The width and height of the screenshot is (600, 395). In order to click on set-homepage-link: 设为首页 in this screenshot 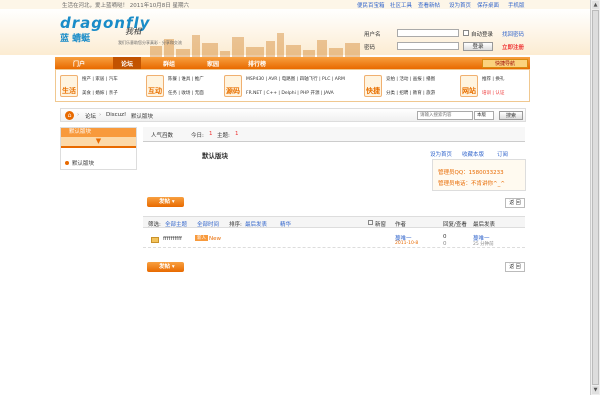, I will do `click(460, 5)`.